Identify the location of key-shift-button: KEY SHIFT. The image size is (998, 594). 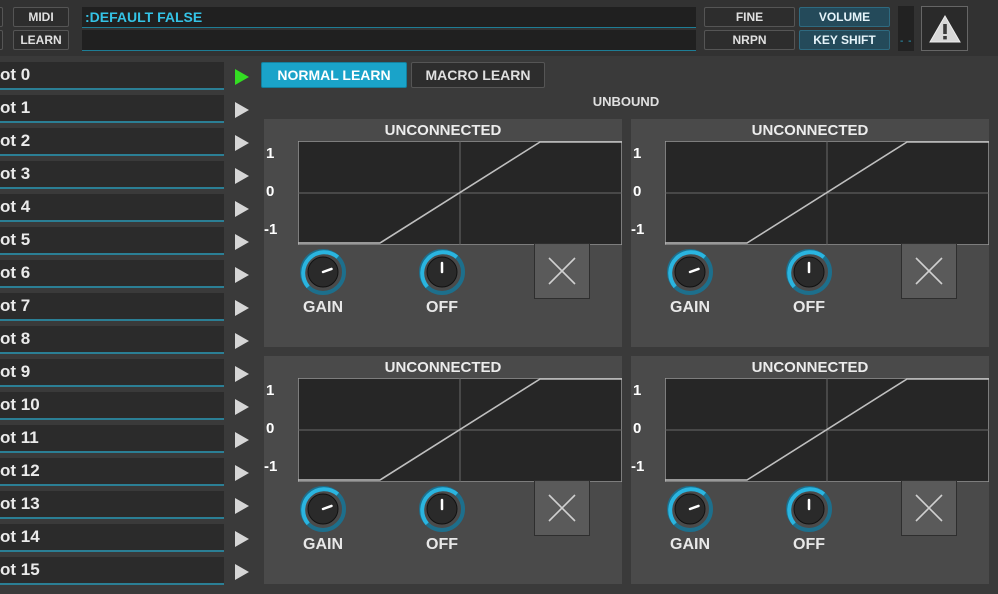
(844, 40).